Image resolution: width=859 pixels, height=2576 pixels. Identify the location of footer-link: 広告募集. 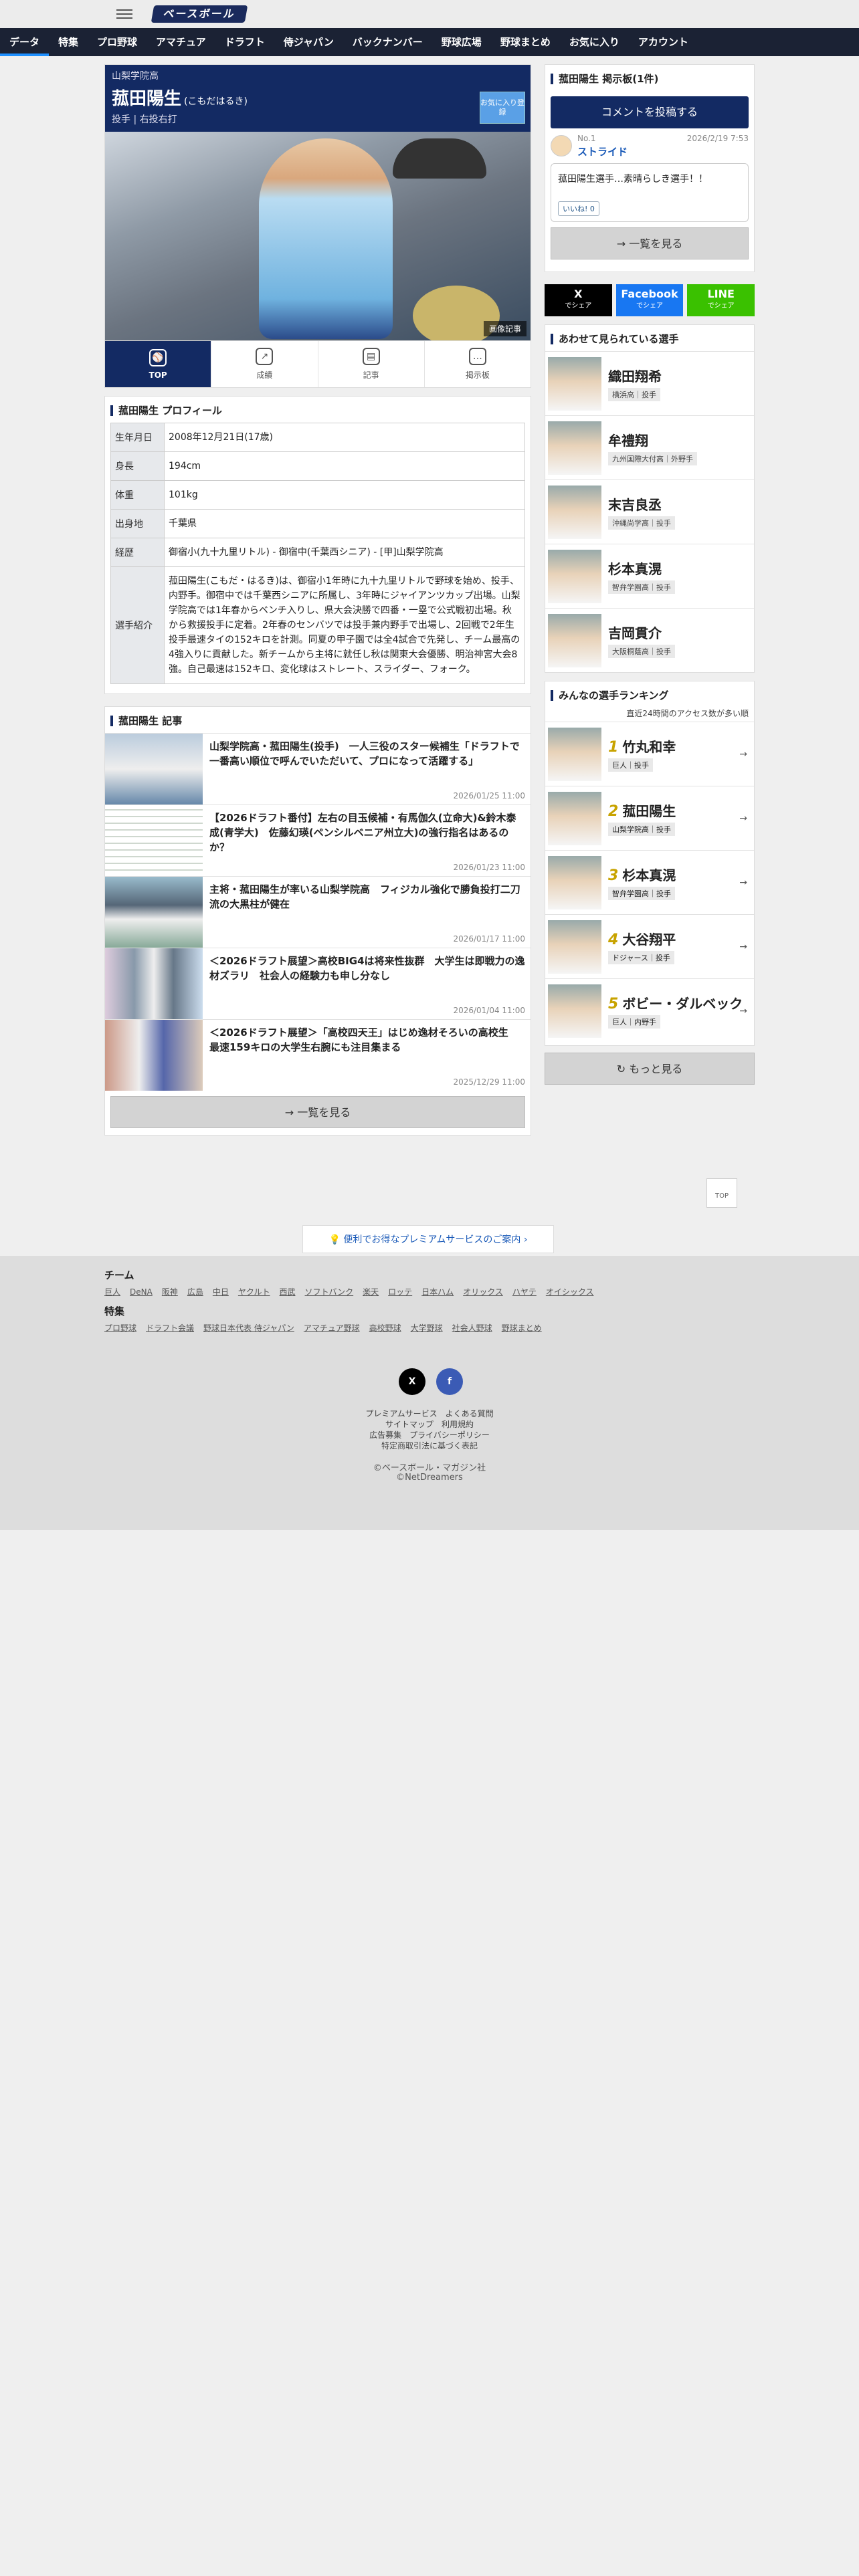
(385, 1435).